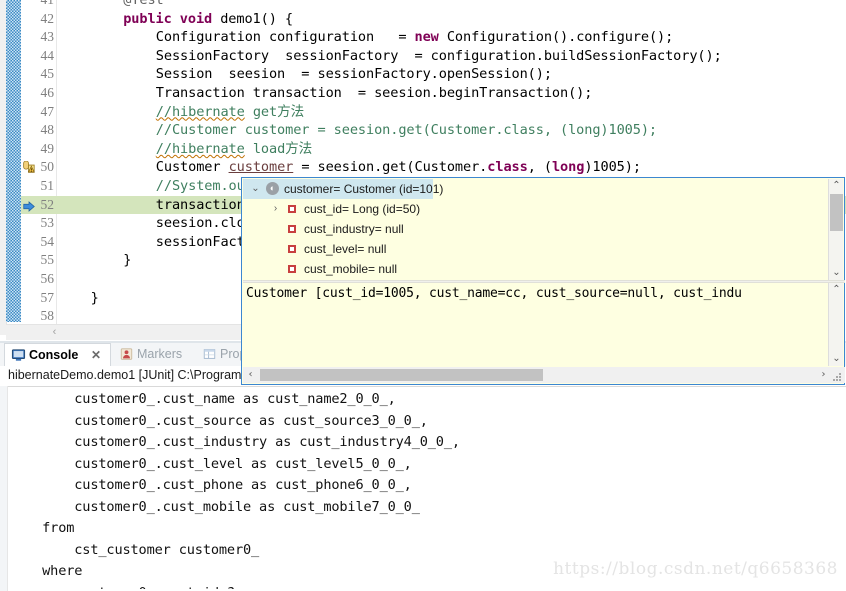 The image size is (846, 591). I want to click on code-line: public void demo1() {, so click(208, 19).